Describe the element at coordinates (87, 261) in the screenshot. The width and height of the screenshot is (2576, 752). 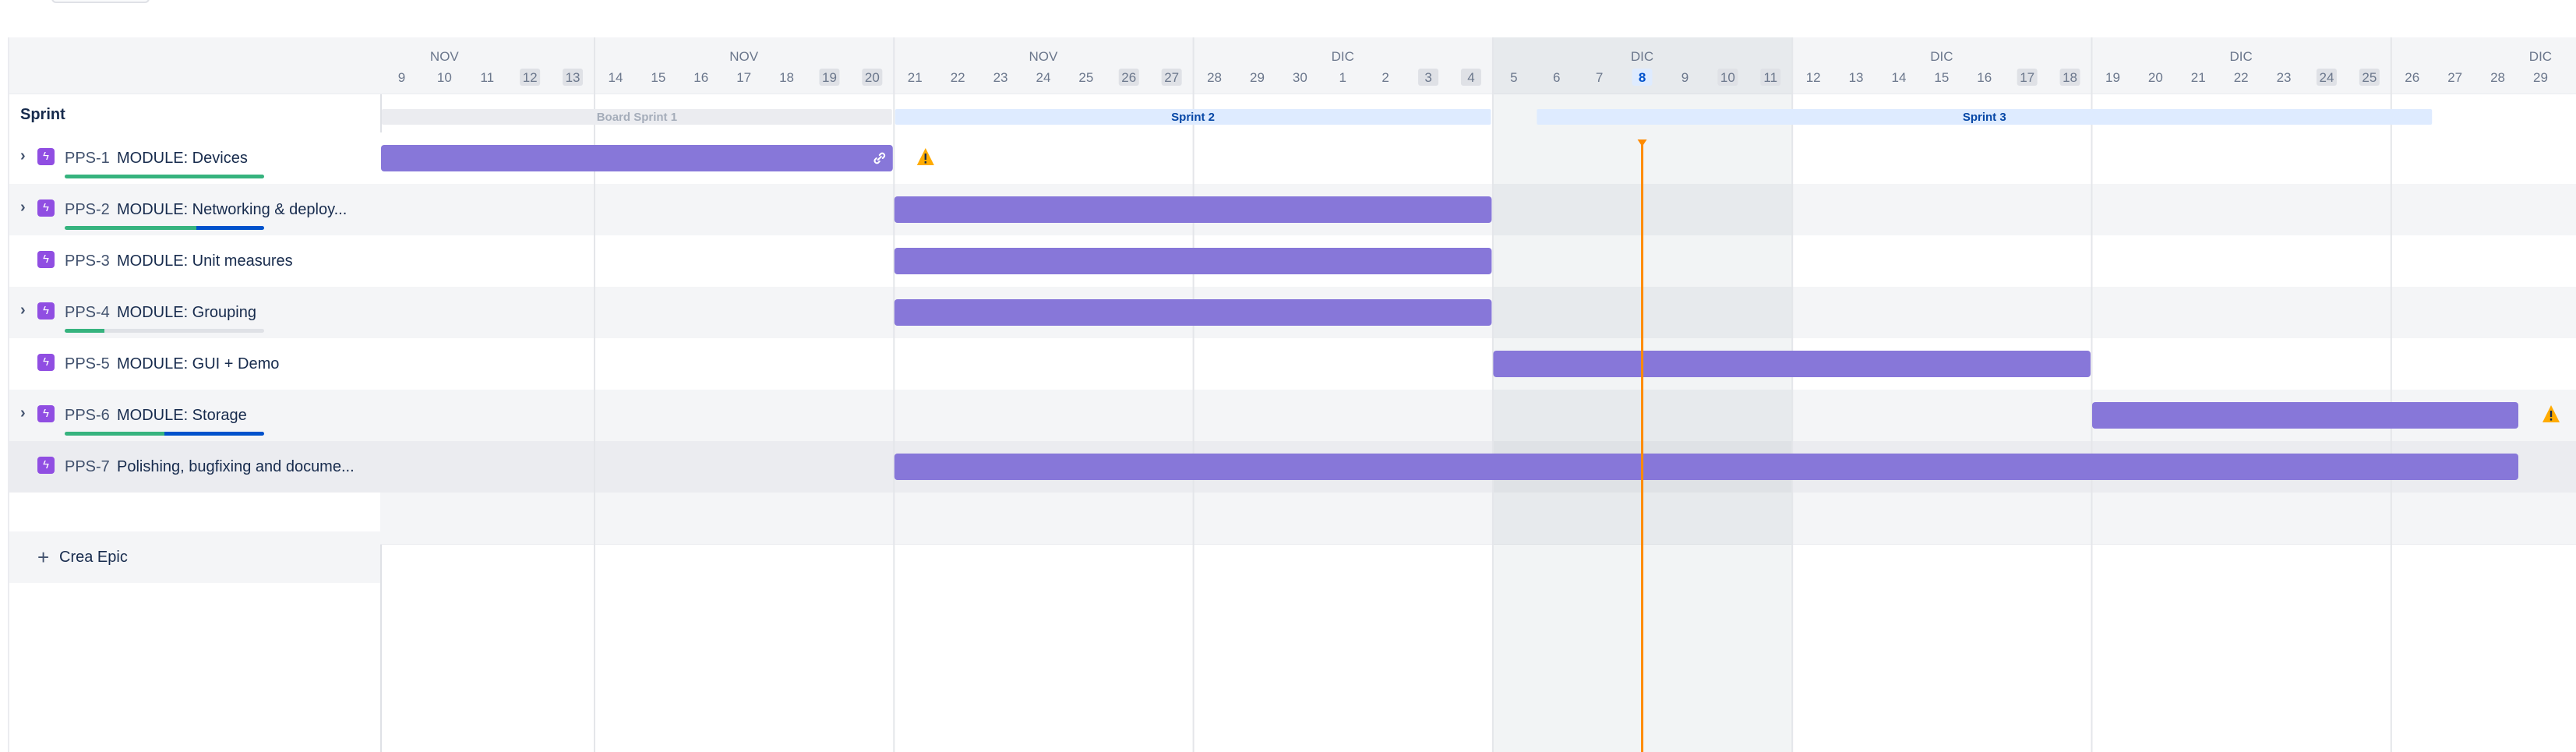
I see `epic-key: PPS-3` at that location.